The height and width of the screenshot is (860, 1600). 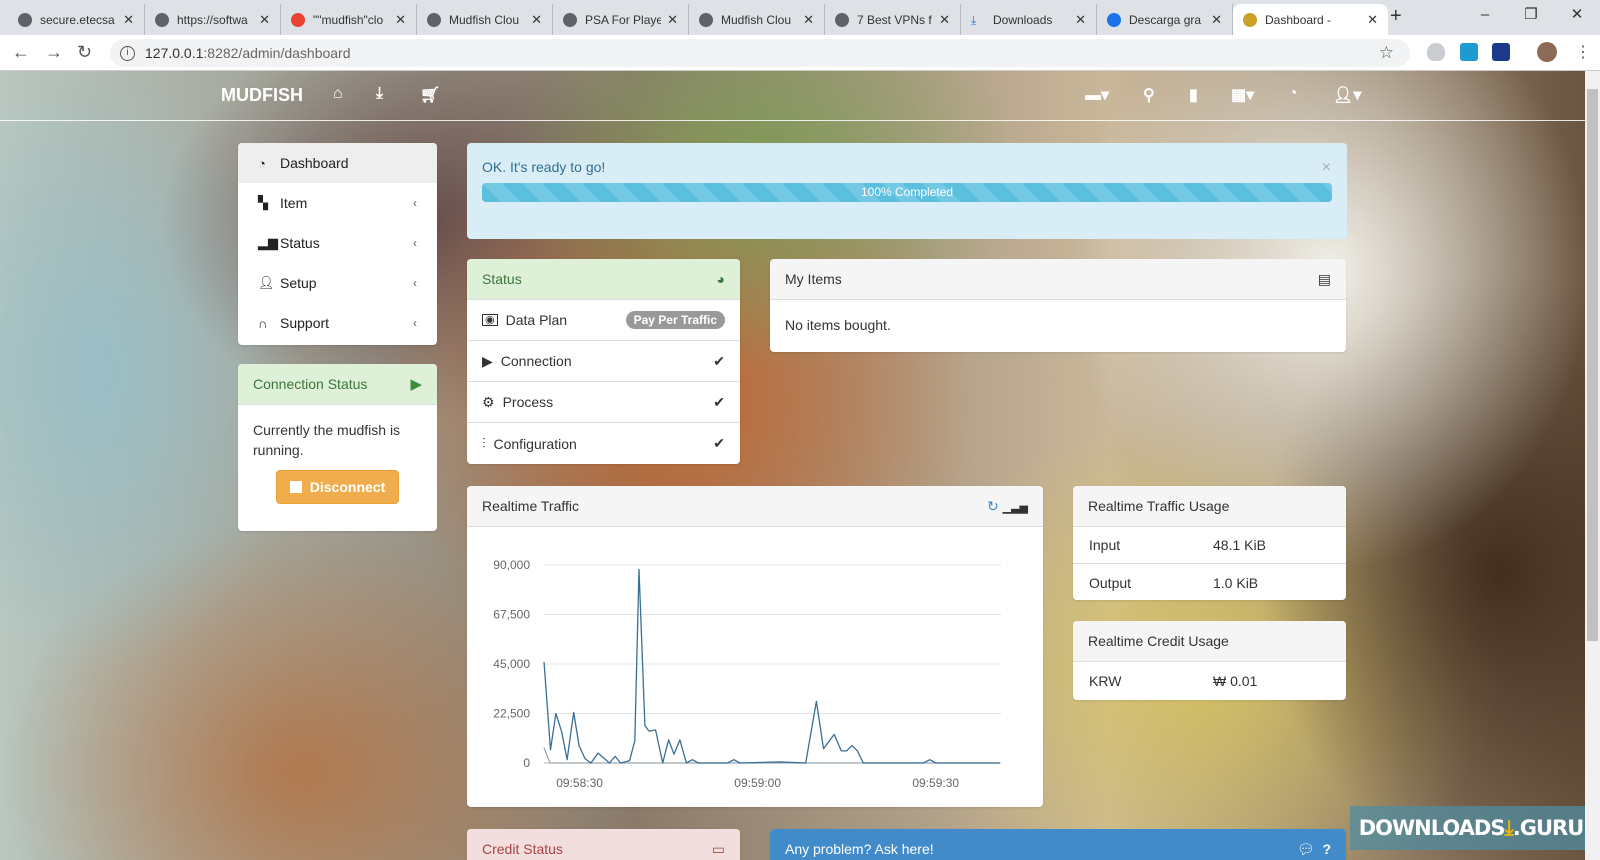 What do you see at coordinates (1469, 52) in the screenshot?
I see `translate-extension-icon` at bounding box center [1469, 52].